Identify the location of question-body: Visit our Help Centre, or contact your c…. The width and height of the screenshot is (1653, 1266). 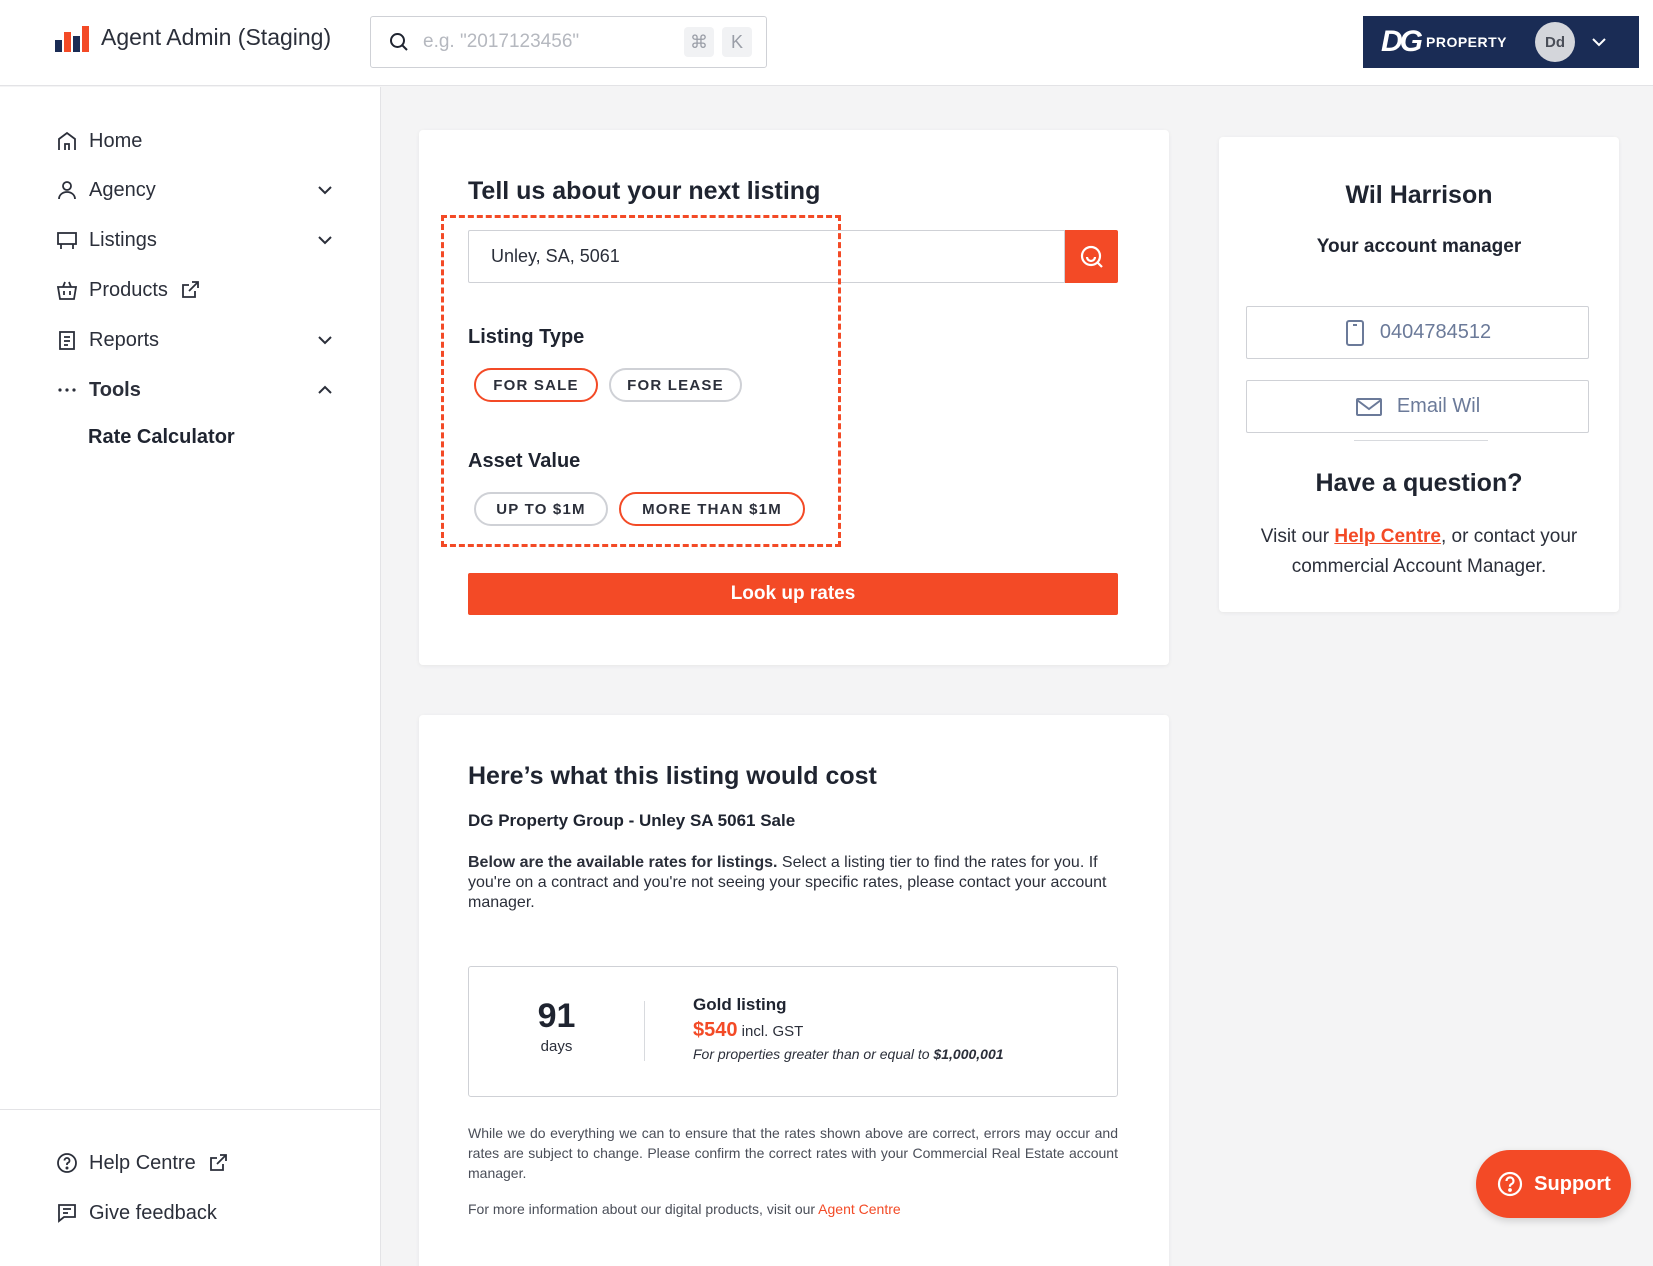
(1419, 552).